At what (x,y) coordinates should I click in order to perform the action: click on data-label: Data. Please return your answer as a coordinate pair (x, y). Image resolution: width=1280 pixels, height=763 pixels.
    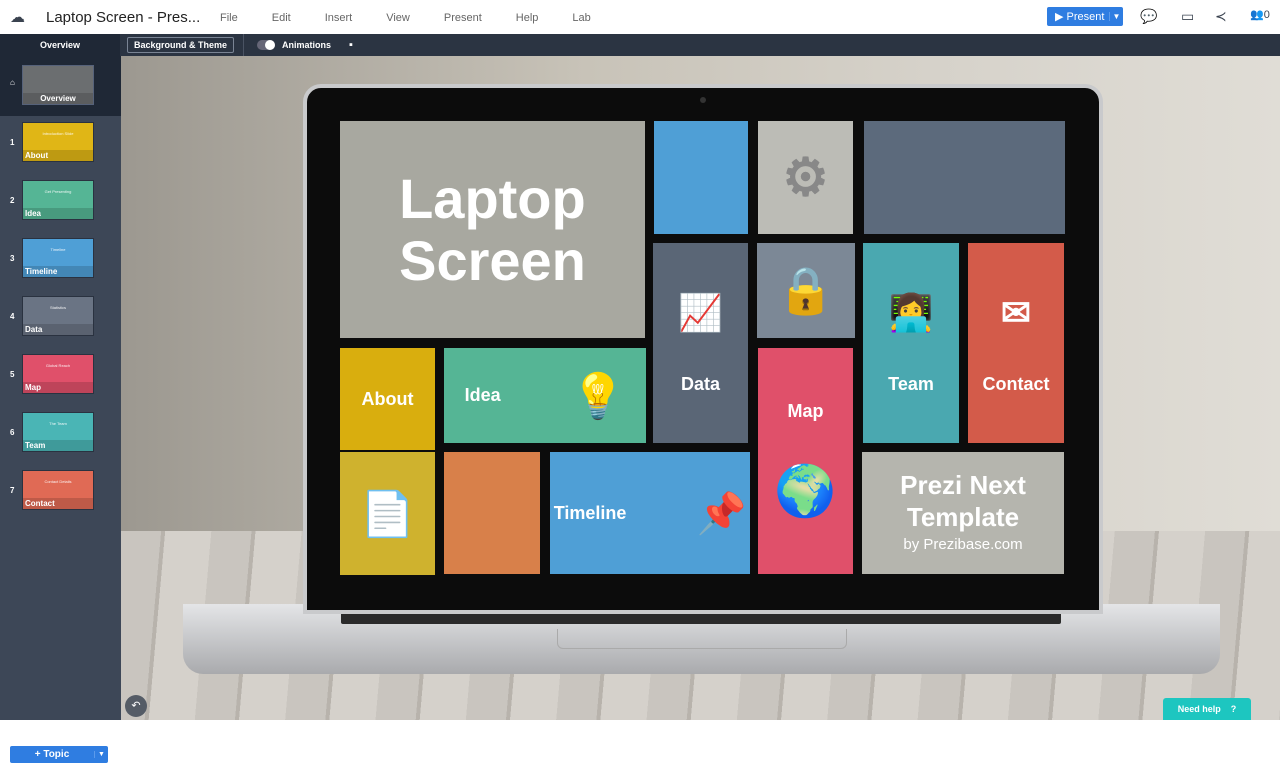
    Looking at the image, I should click on (700, 383).